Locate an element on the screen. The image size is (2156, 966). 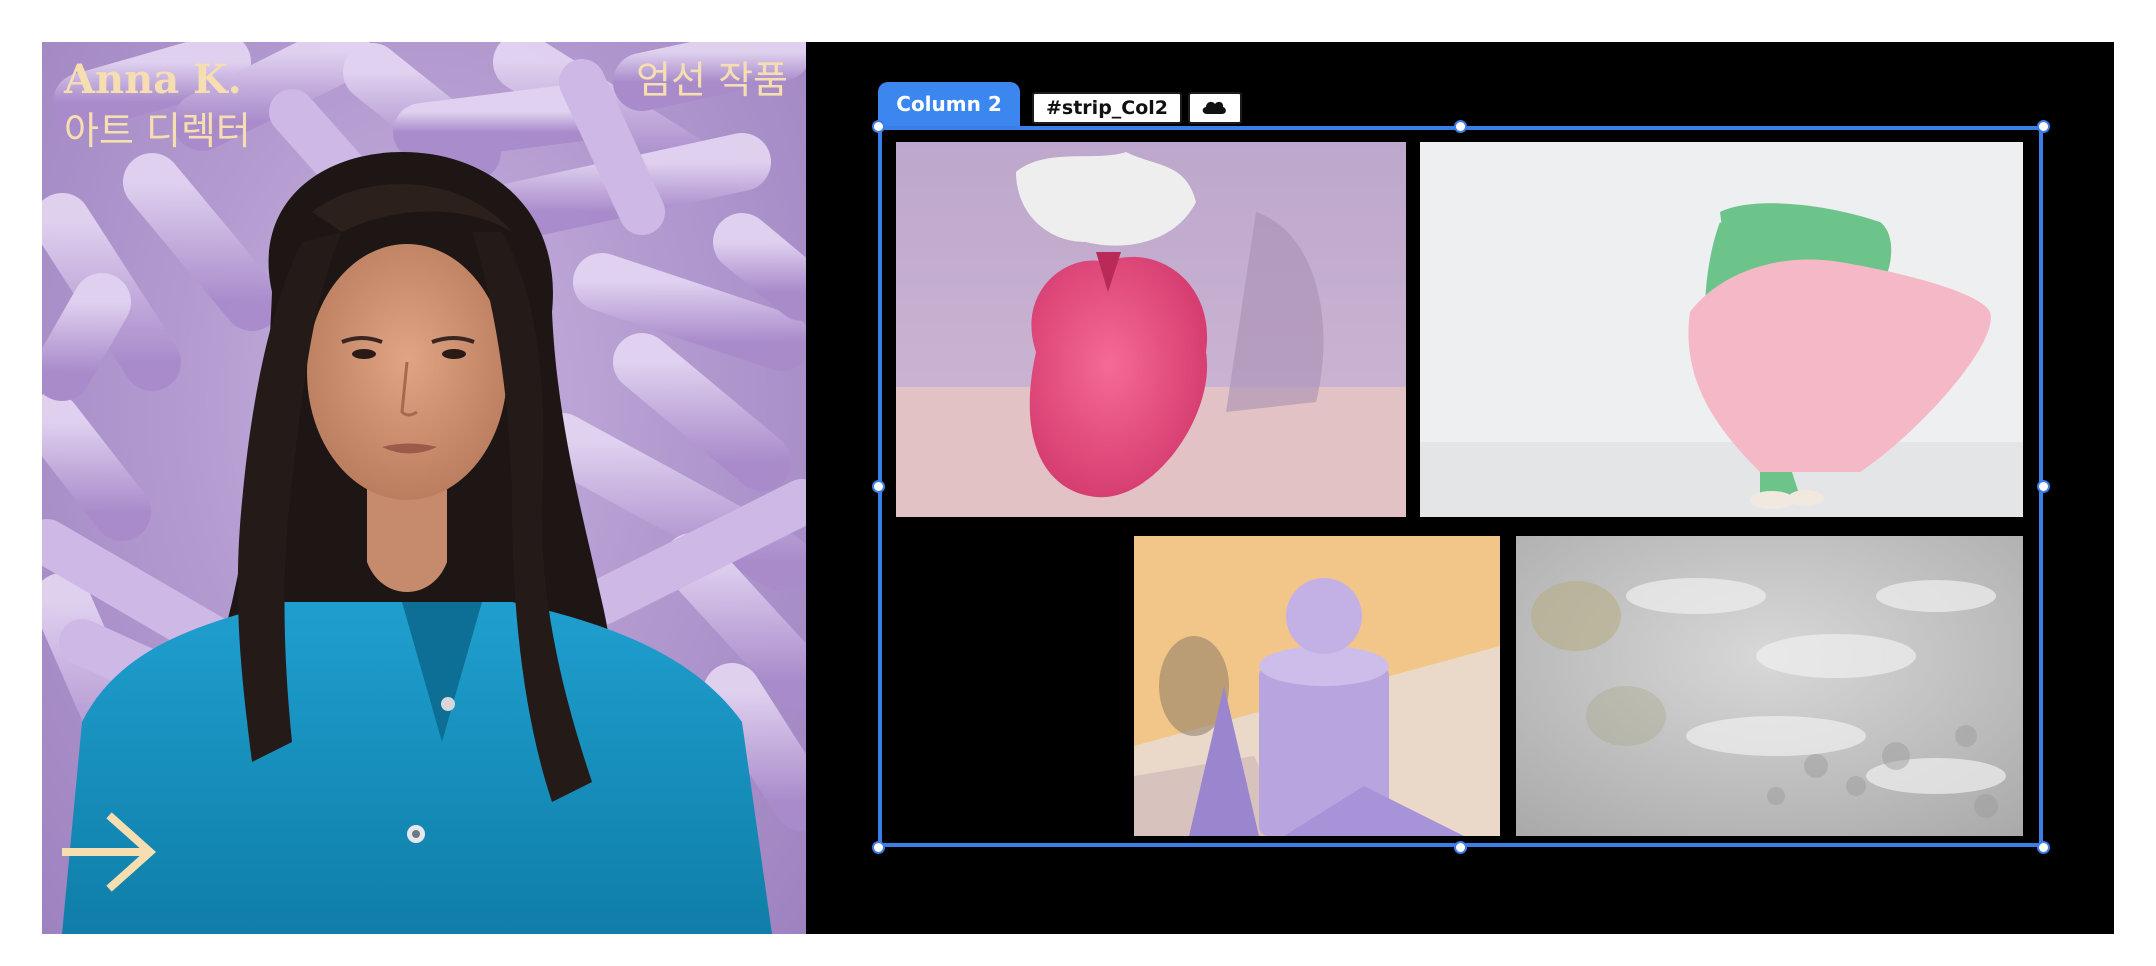
selected-works-link: 엄선 작품 is located at coordinates (712, 80).